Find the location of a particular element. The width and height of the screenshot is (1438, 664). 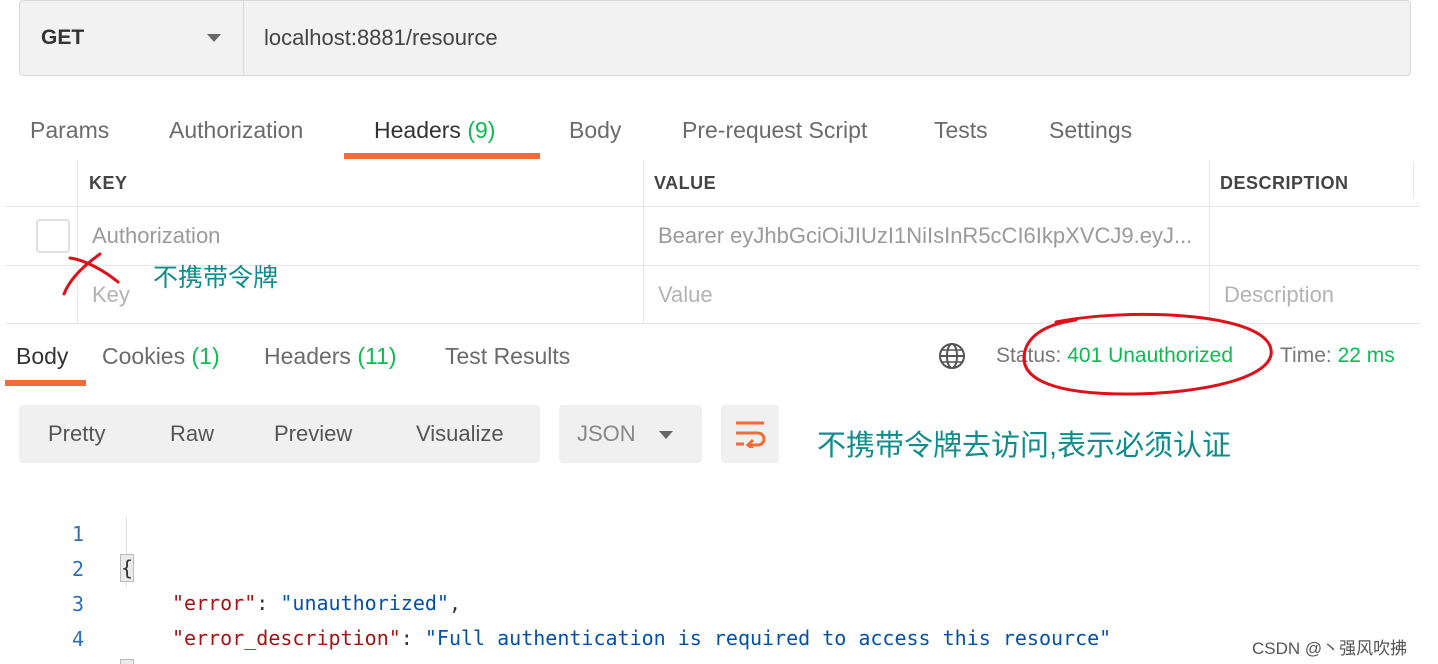

tab-label: Settings is located at coordinates (1091, 130).